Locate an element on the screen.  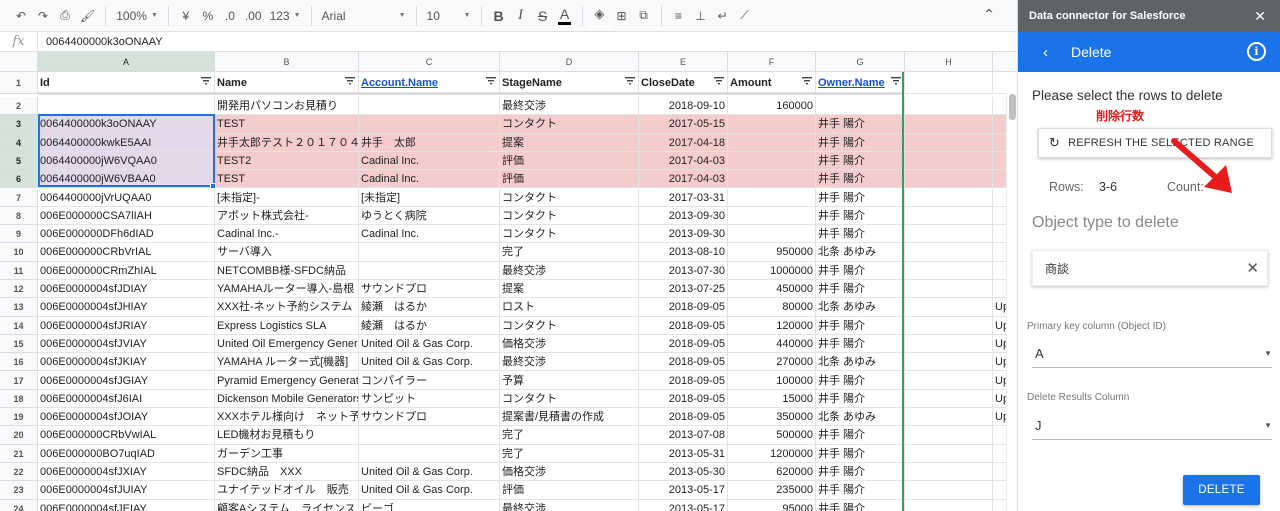
percent-button: % is located at coordinates (208, 16).